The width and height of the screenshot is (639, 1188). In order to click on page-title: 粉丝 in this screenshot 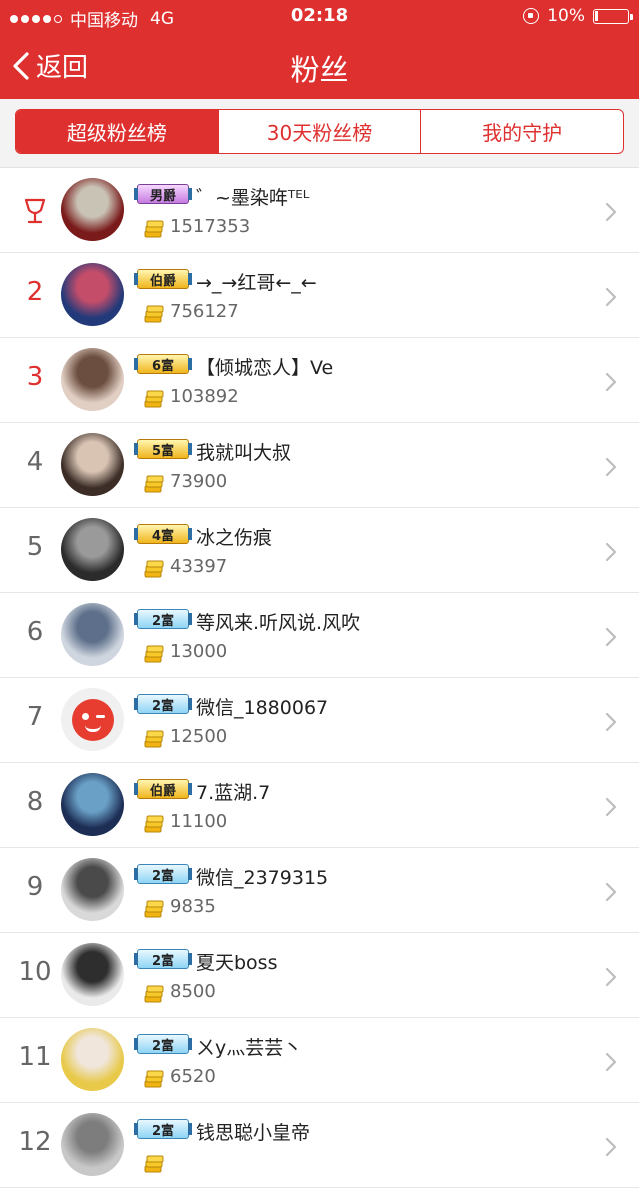, I will do `click(319, 70)`.